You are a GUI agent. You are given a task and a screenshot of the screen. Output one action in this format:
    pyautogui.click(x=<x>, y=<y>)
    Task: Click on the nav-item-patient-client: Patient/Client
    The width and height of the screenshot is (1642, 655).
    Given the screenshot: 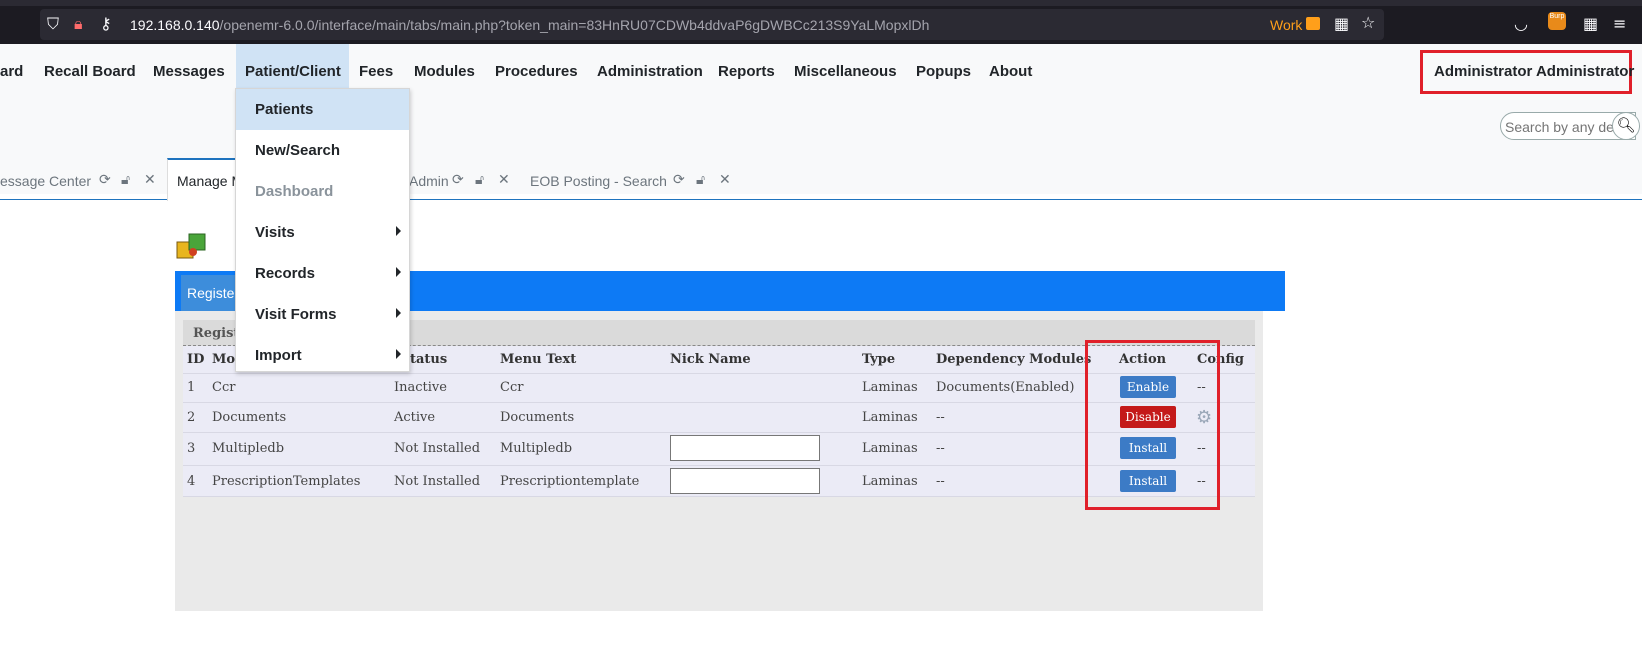 What is the action you would take?
    pyautogui.click(x=293, y=71)
    